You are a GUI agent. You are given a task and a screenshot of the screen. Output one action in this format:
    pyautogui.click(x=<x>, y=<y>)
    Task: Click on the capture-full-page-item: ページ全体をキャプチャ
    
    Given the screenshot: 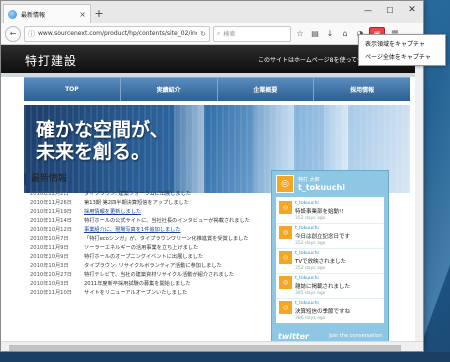 What is the action you would take?
    pyautogui.click(x=402, y=56)
    